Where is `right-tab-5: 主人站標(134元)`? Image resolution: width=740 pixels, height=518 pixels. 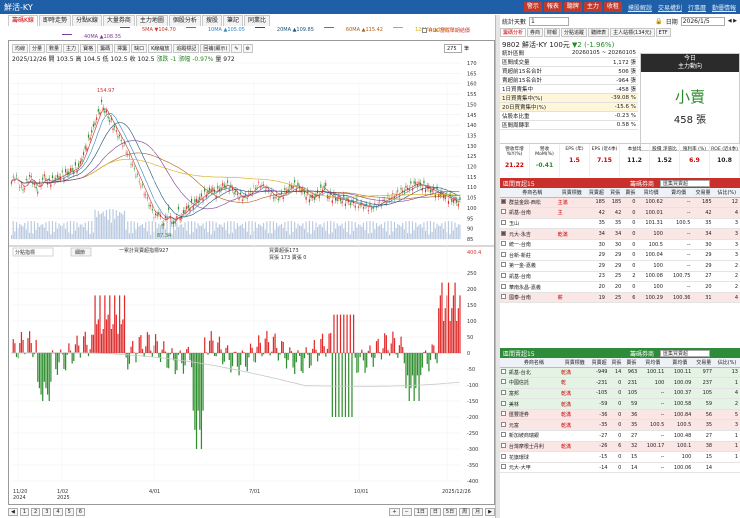 right-tab-5: 主人站標(134元) is located at coordinates (632, 32).